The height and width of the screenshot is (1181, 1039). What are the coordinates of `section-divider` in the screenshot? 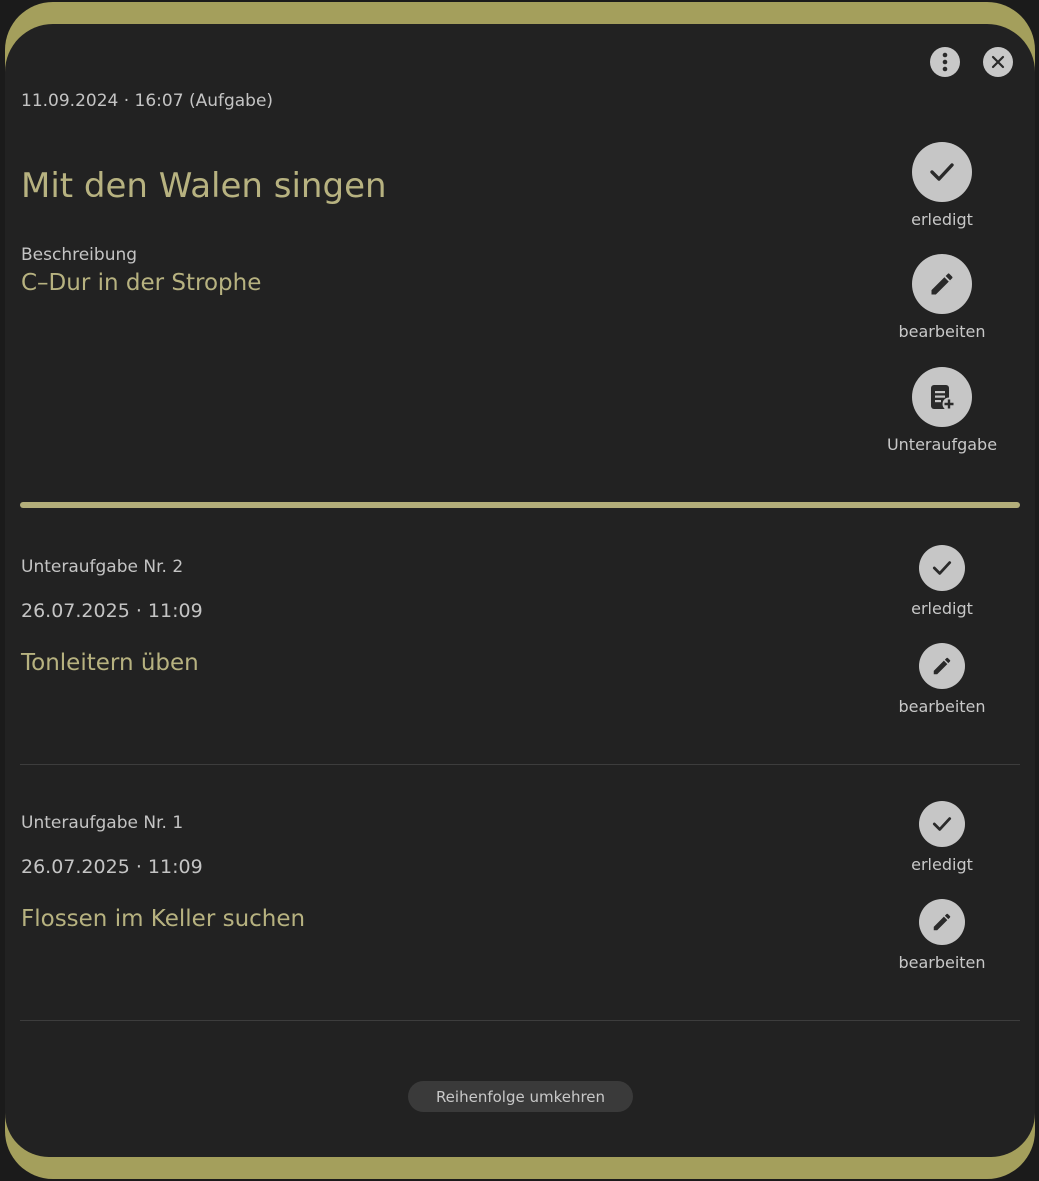 It's located at (520, 505).